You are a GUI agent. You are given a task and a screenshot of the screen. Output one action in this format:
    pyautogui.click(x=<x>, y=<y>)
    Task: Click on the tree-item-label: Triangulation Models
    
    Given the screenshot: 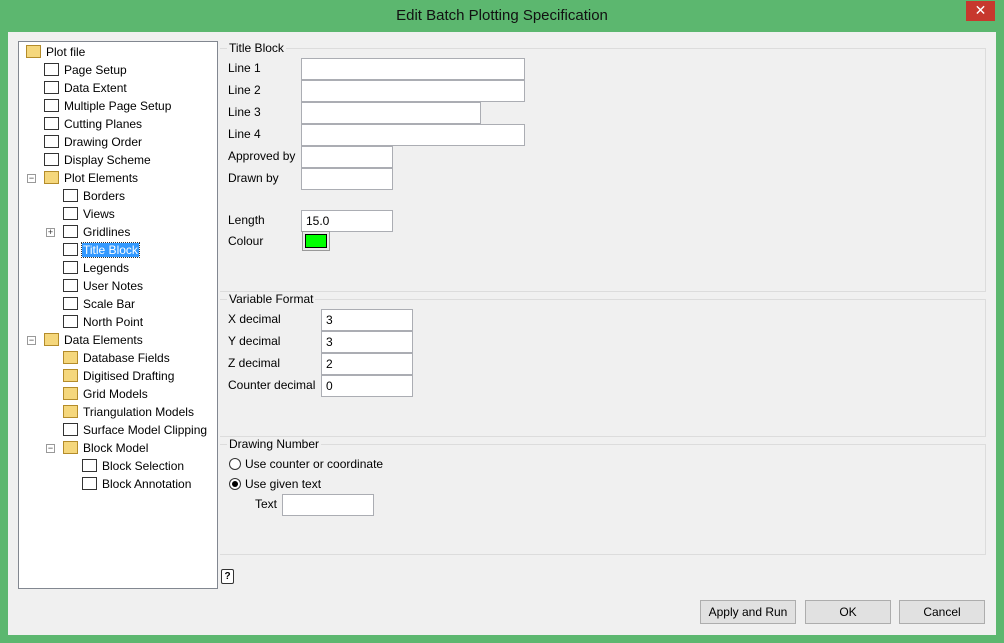 What is the action you would take?
    pyautogui.click(x=138, y=412)
    